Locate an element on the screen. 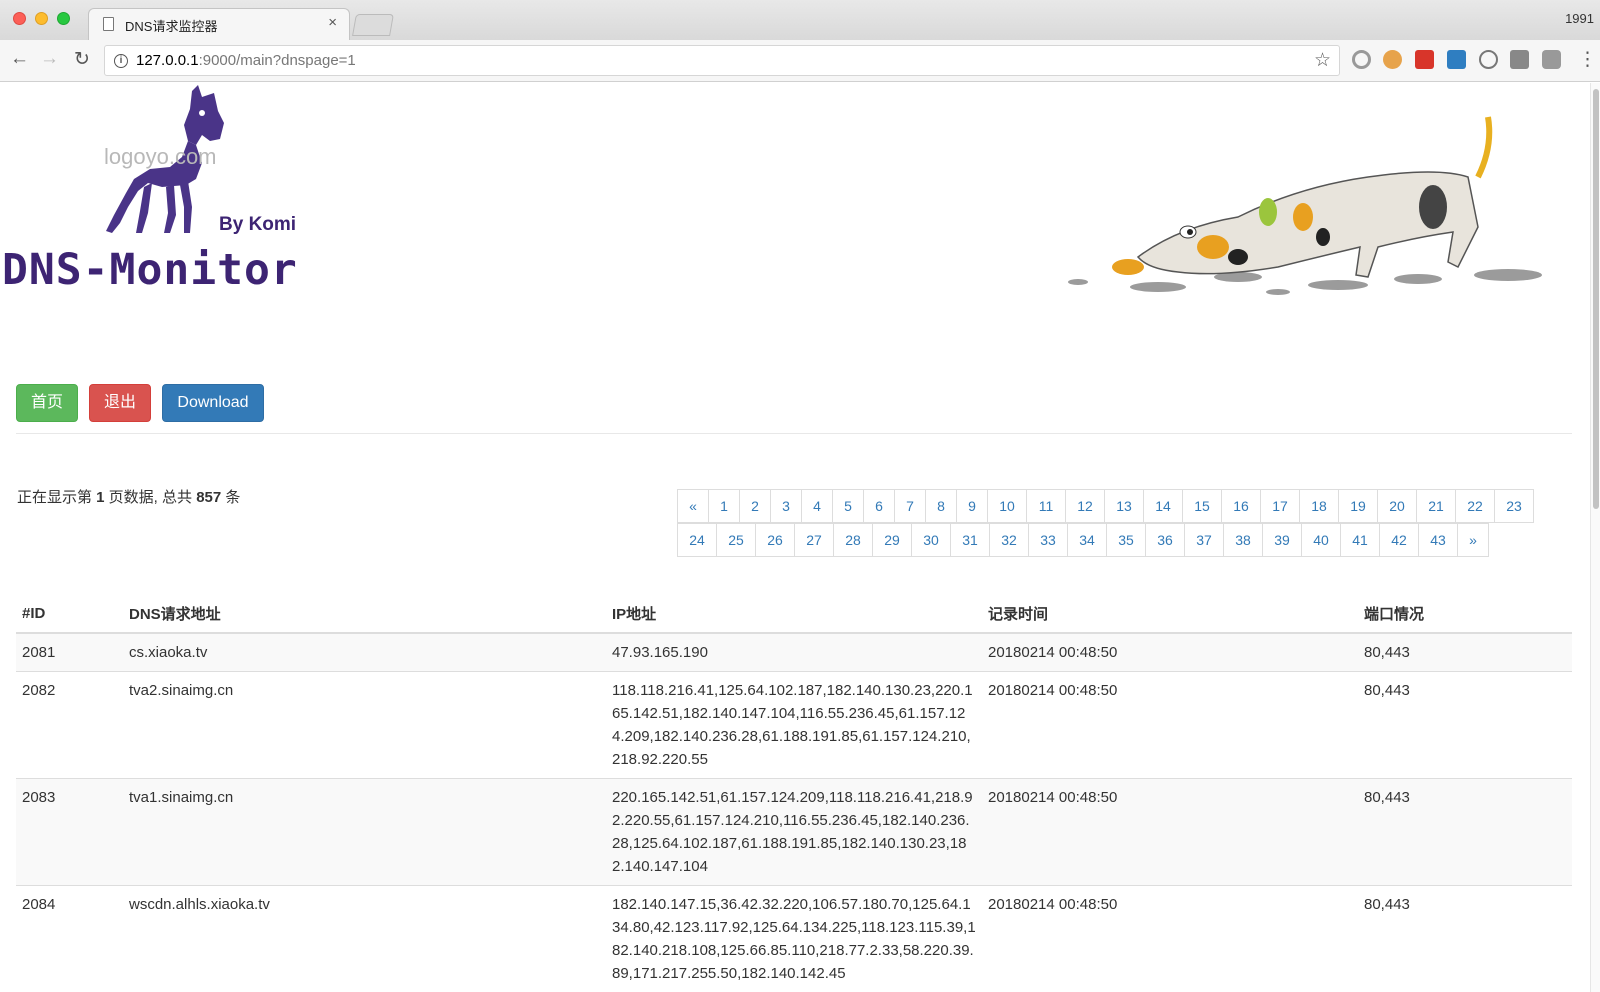 This screenshot has height=992, width=1600. scrollbar-thumb is located at coordinates (1596, 299).